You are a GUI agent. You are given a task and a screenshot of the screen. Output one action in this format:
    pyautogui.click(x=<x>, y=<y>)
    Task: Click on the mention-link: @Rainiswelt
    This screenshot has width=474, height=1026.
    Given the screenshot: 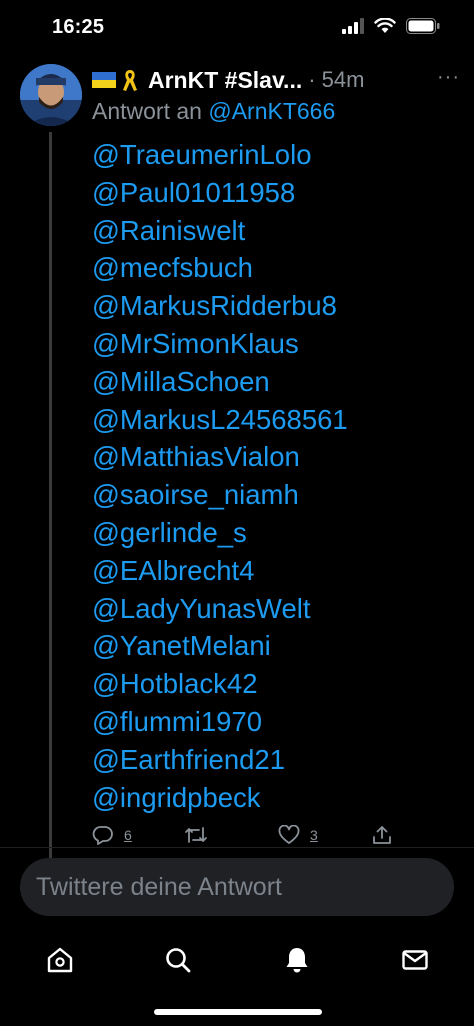 What is the action you would take?
    pyautogui.click(x=220, y=231)
    